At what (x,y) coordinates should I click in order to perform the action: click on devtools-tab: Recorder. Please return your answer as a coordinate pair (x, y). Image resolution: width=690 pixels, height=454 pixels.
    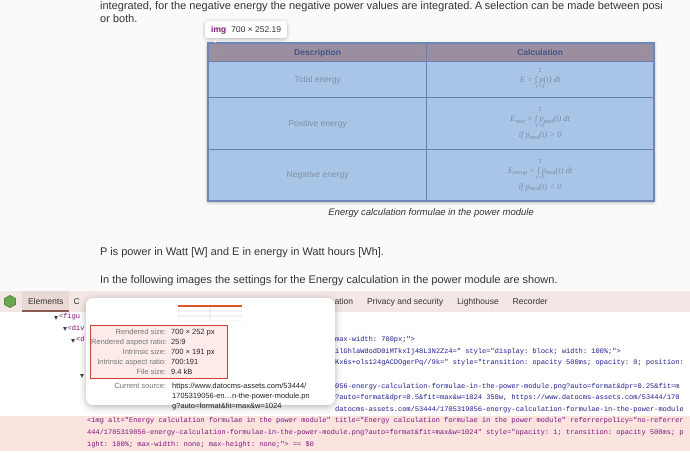
    Looking at the image, I should click on (530, 301).